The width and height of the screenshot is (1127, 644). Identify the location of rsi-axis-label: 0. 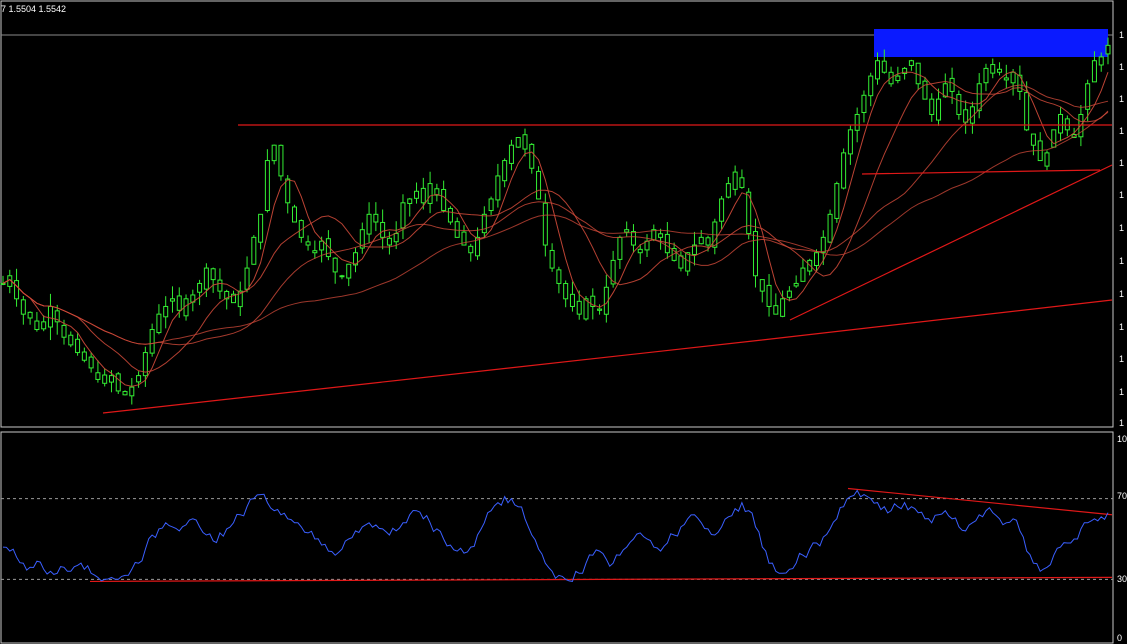
(1119, 638).